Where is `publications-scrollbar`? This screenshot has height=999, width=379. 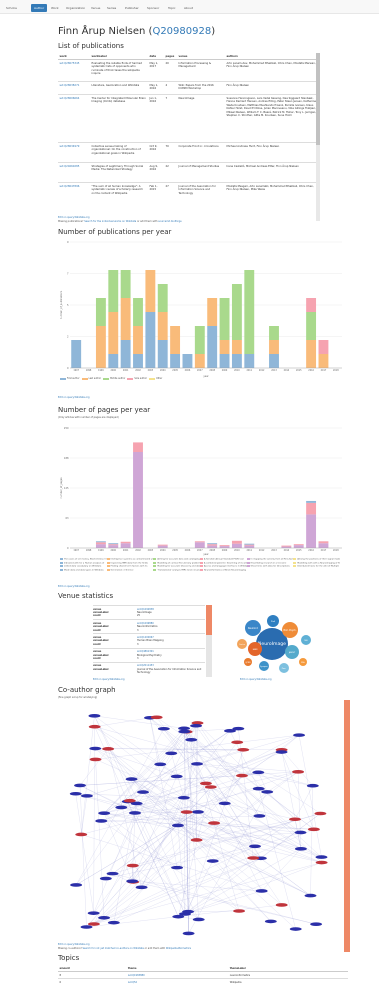
publications-scrollbar is located at coordinates (318, 137).